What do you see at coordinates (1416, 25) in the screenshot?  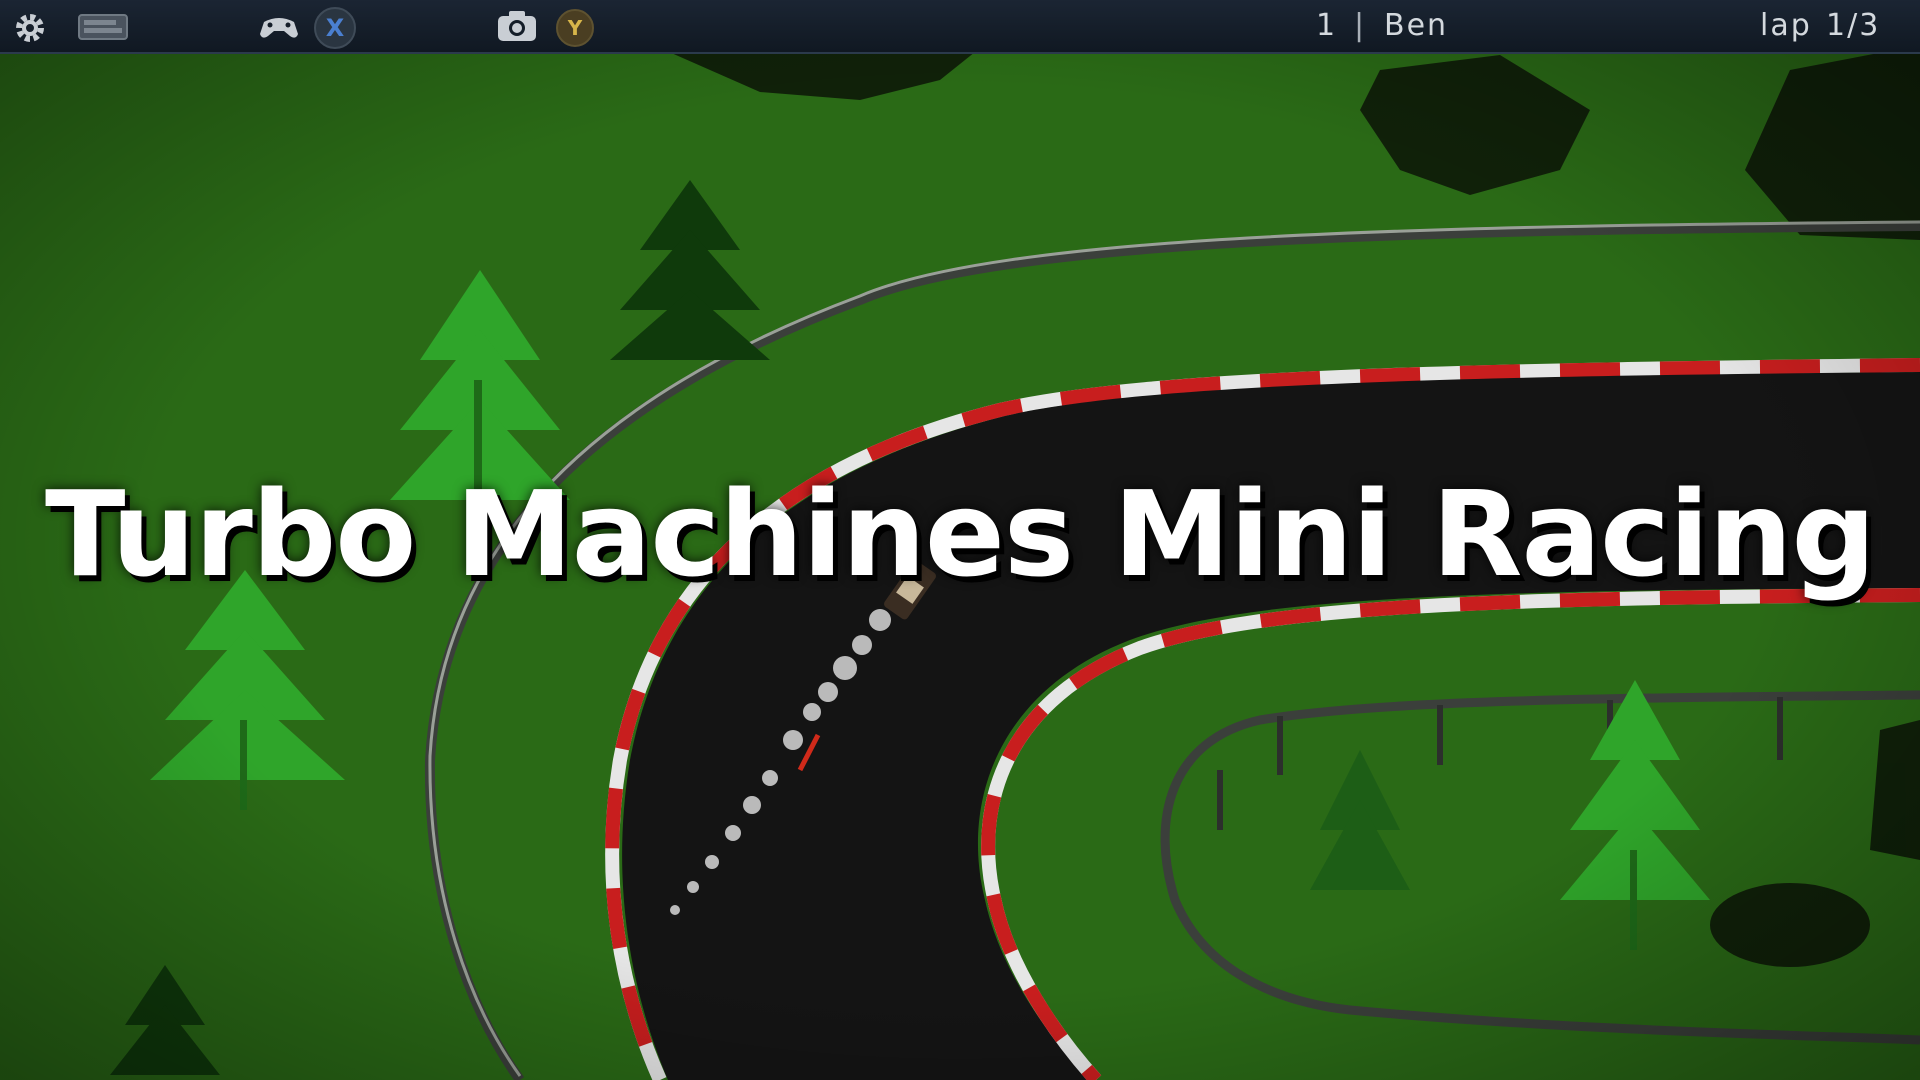 I see `player-name: Ben` at bounding box center [1416, 25].